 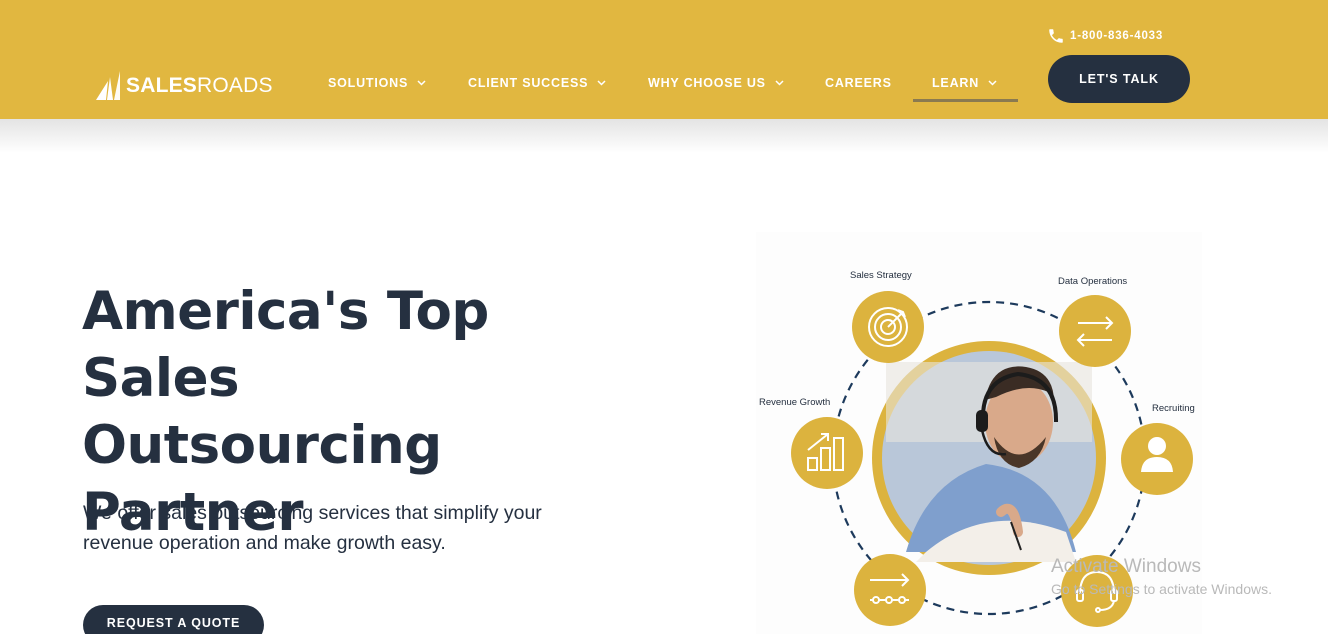 I want to click on hero-title-line: America's Top Sales, so click(x=285, y=345).